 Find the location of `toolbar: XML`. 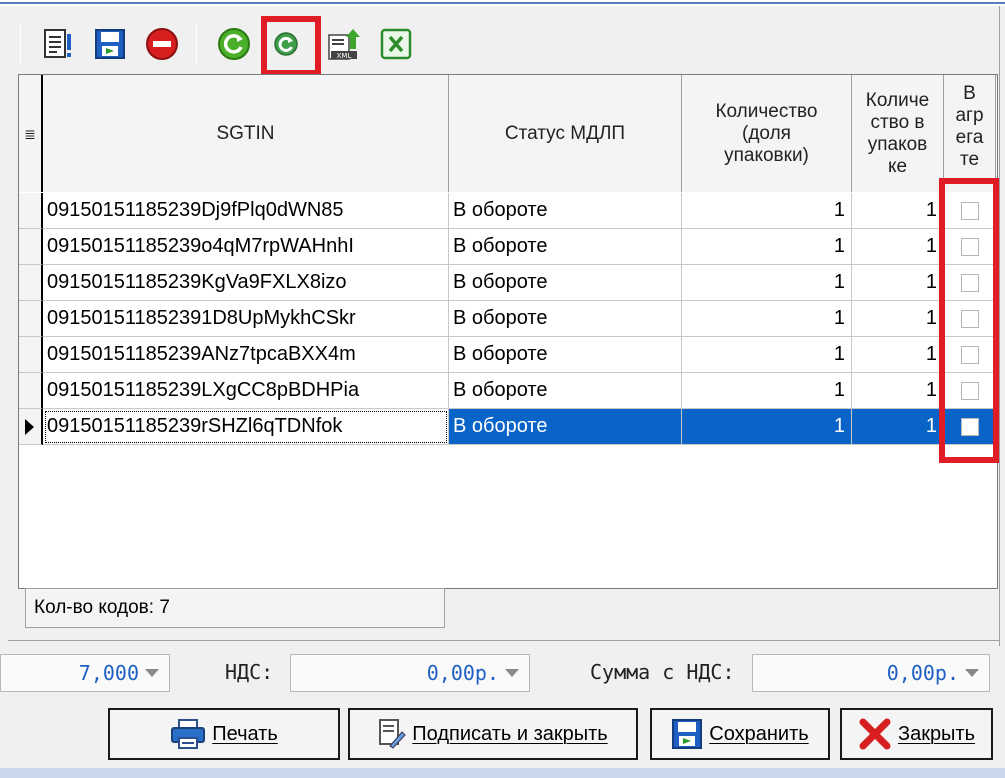

toolbar: XML is located at coordinates (228, 46).